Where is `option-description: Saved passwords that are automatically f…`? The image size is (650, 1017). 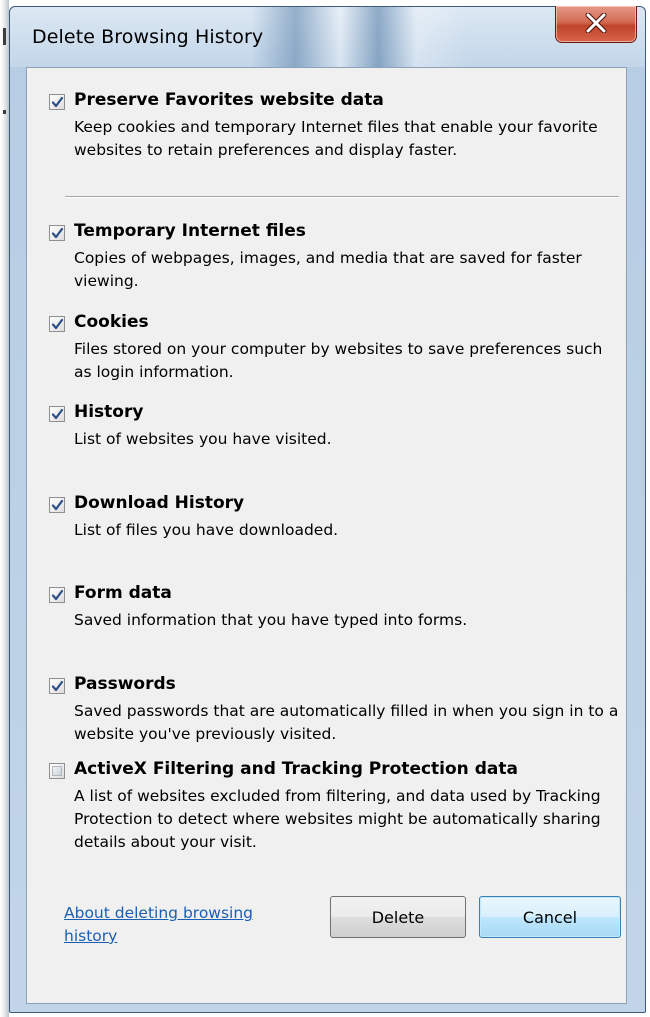 option-description: Saved passwords that are automatically f… is located at coordinates (346, 722).